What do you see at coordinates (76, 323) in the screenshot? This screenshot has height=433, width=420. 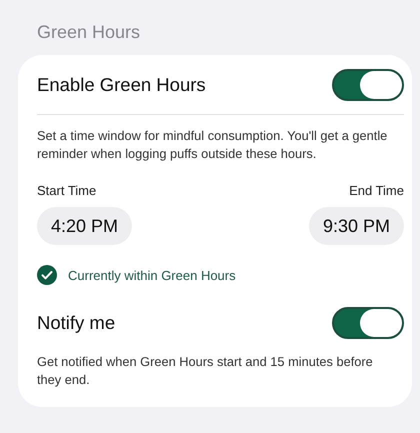 I see `setting-label: Notify me` at bounding box center [76, 323].